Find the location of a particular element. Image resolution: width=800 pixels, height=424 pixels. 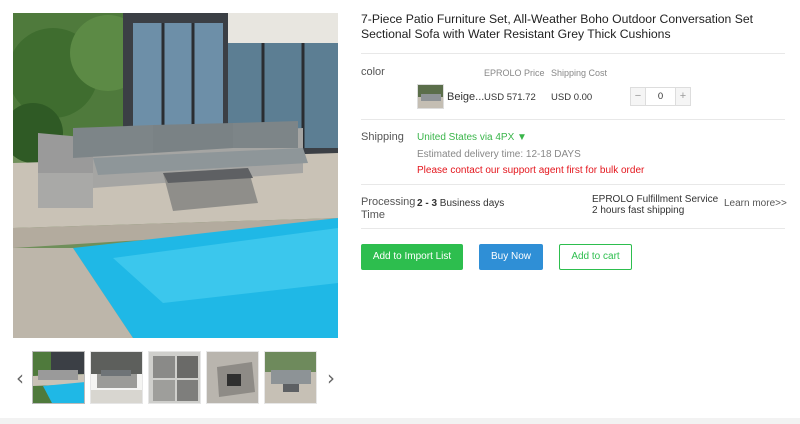

page-bottom-strip is located at coordinates (400, 421).